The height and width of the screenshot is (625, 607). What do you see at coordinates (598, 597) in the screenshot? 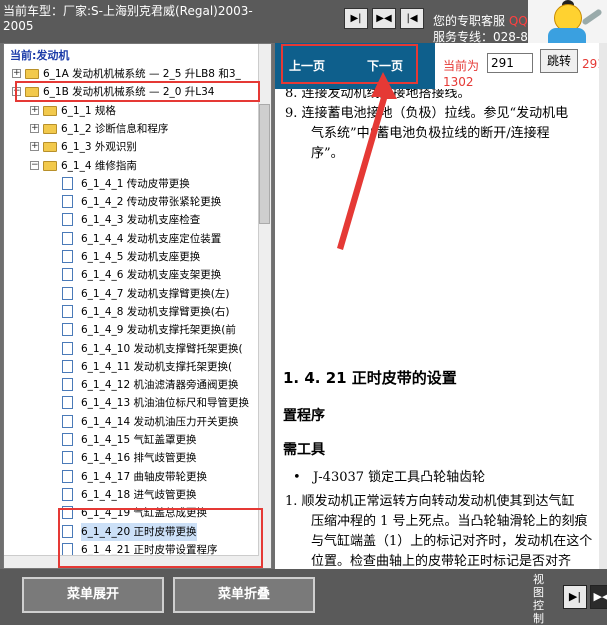
I see `view-fit-button: ▶◀` at bounding box center [598, 597].